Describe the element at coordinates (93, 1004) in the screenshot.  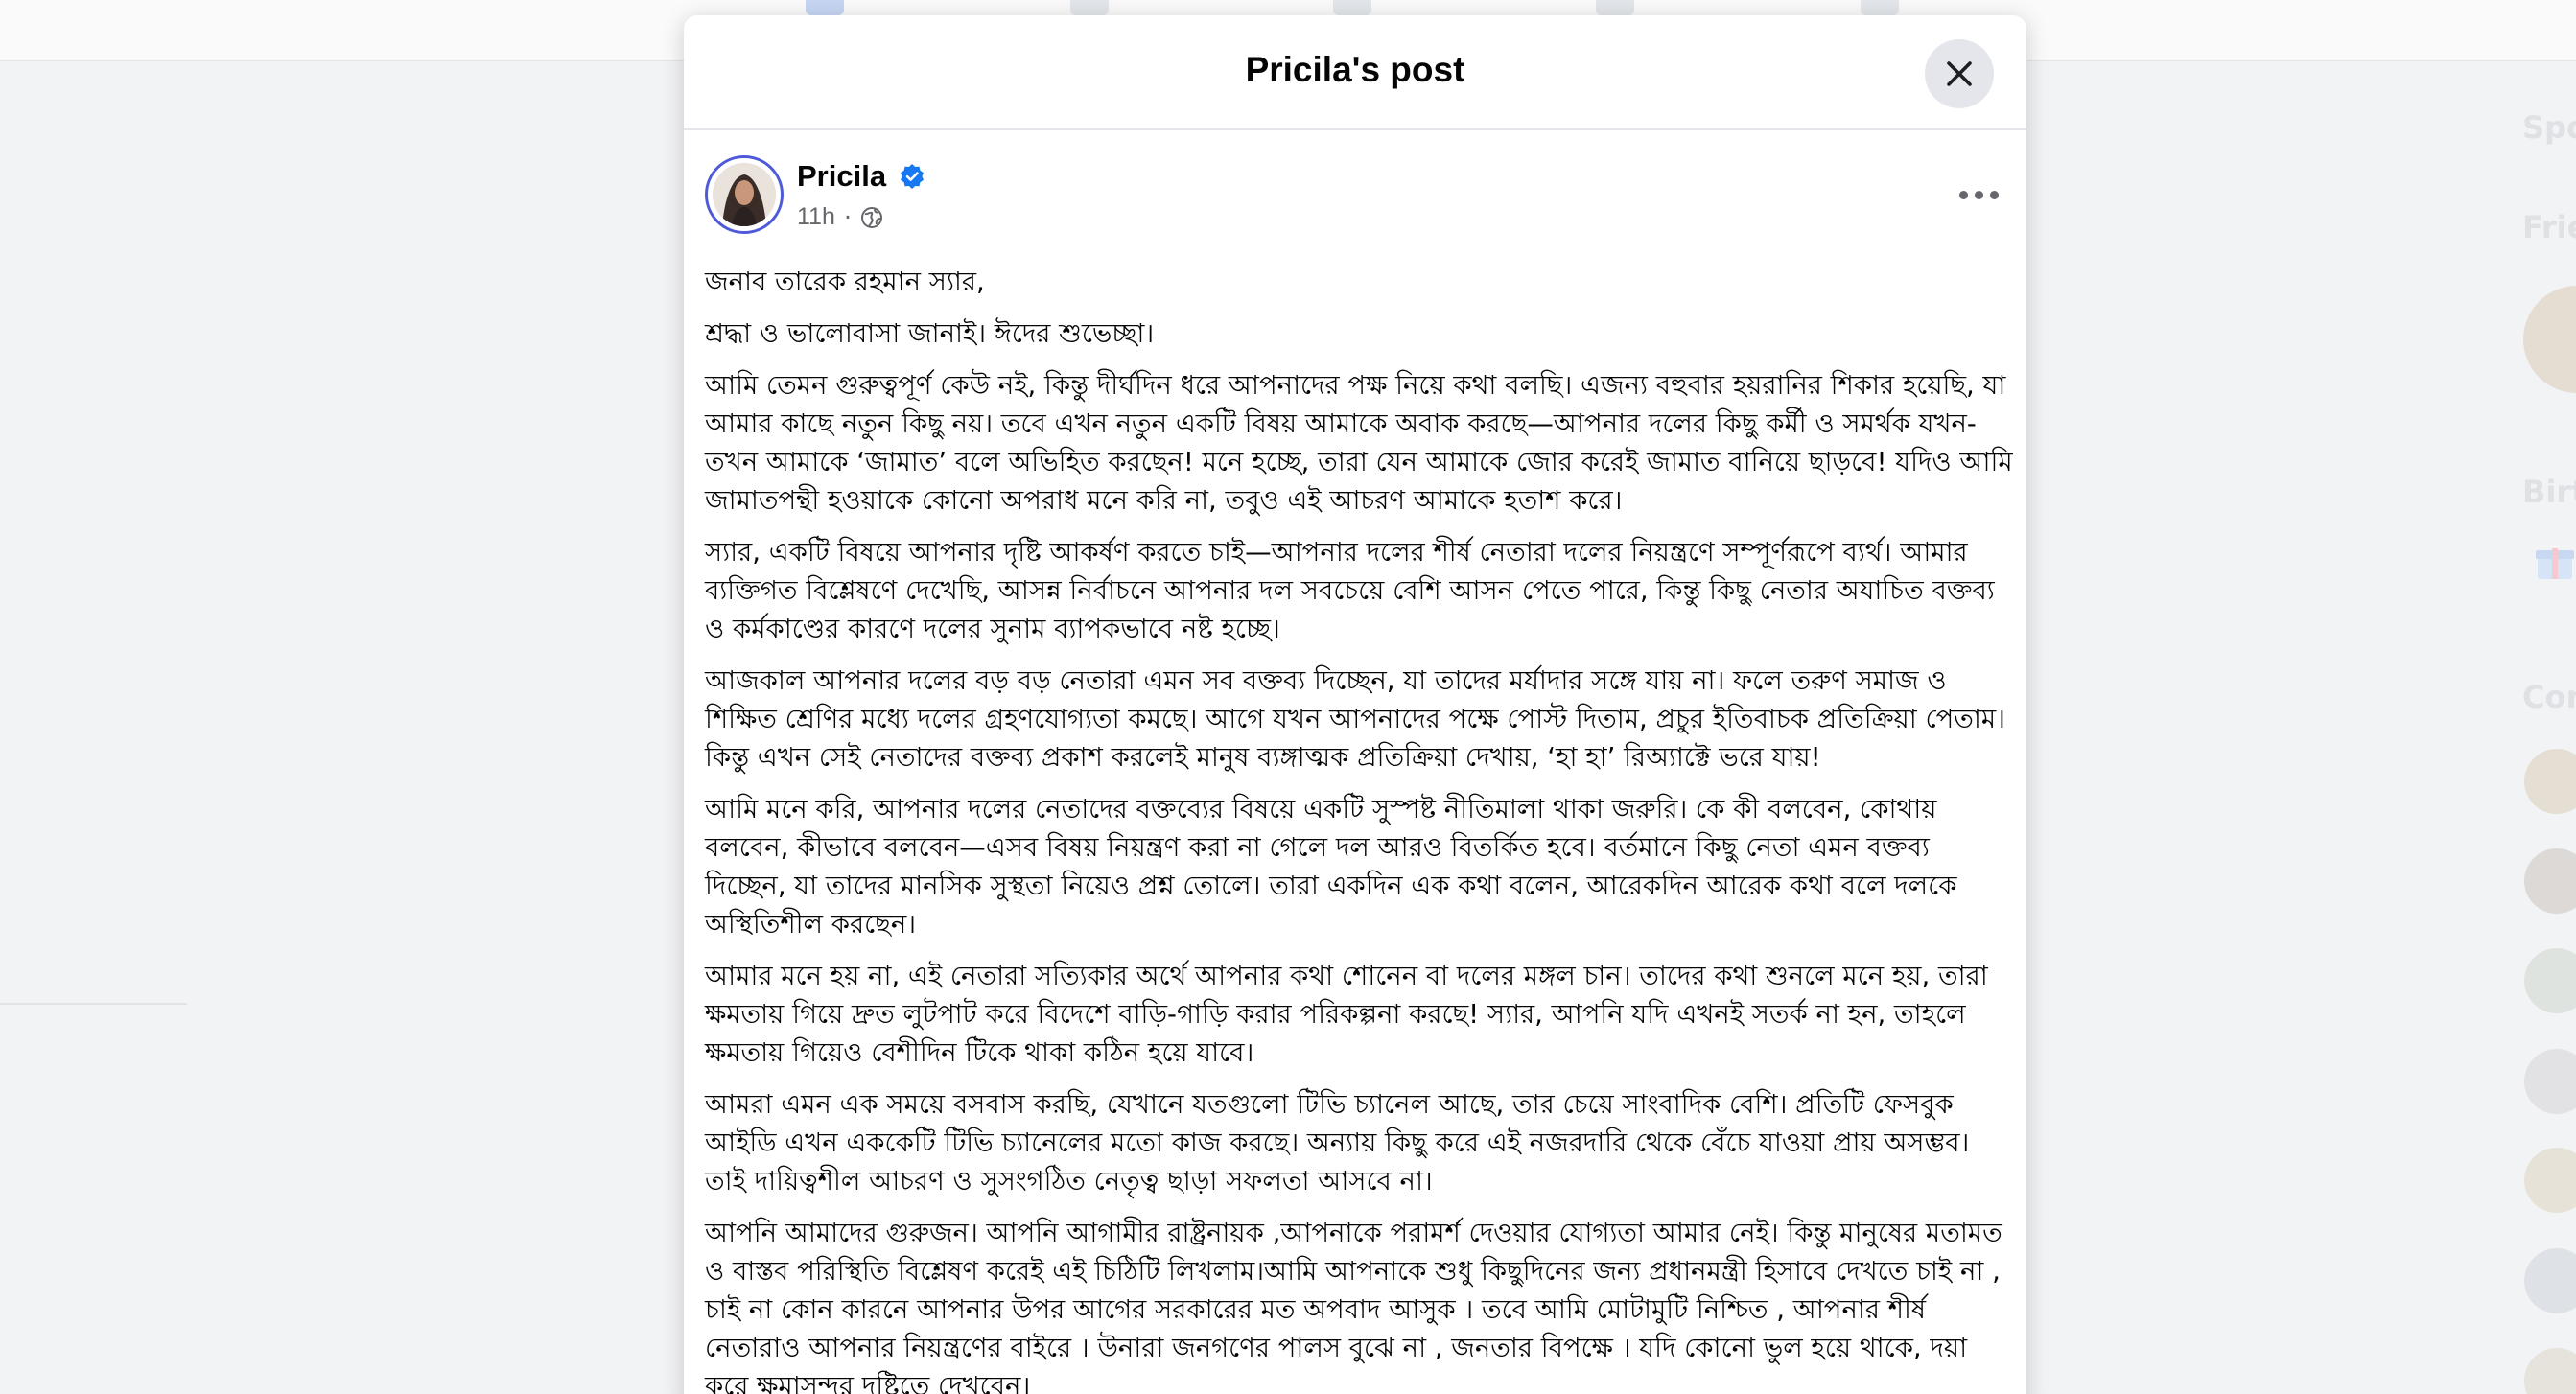
I see `left-sidebar-divider` at that location.